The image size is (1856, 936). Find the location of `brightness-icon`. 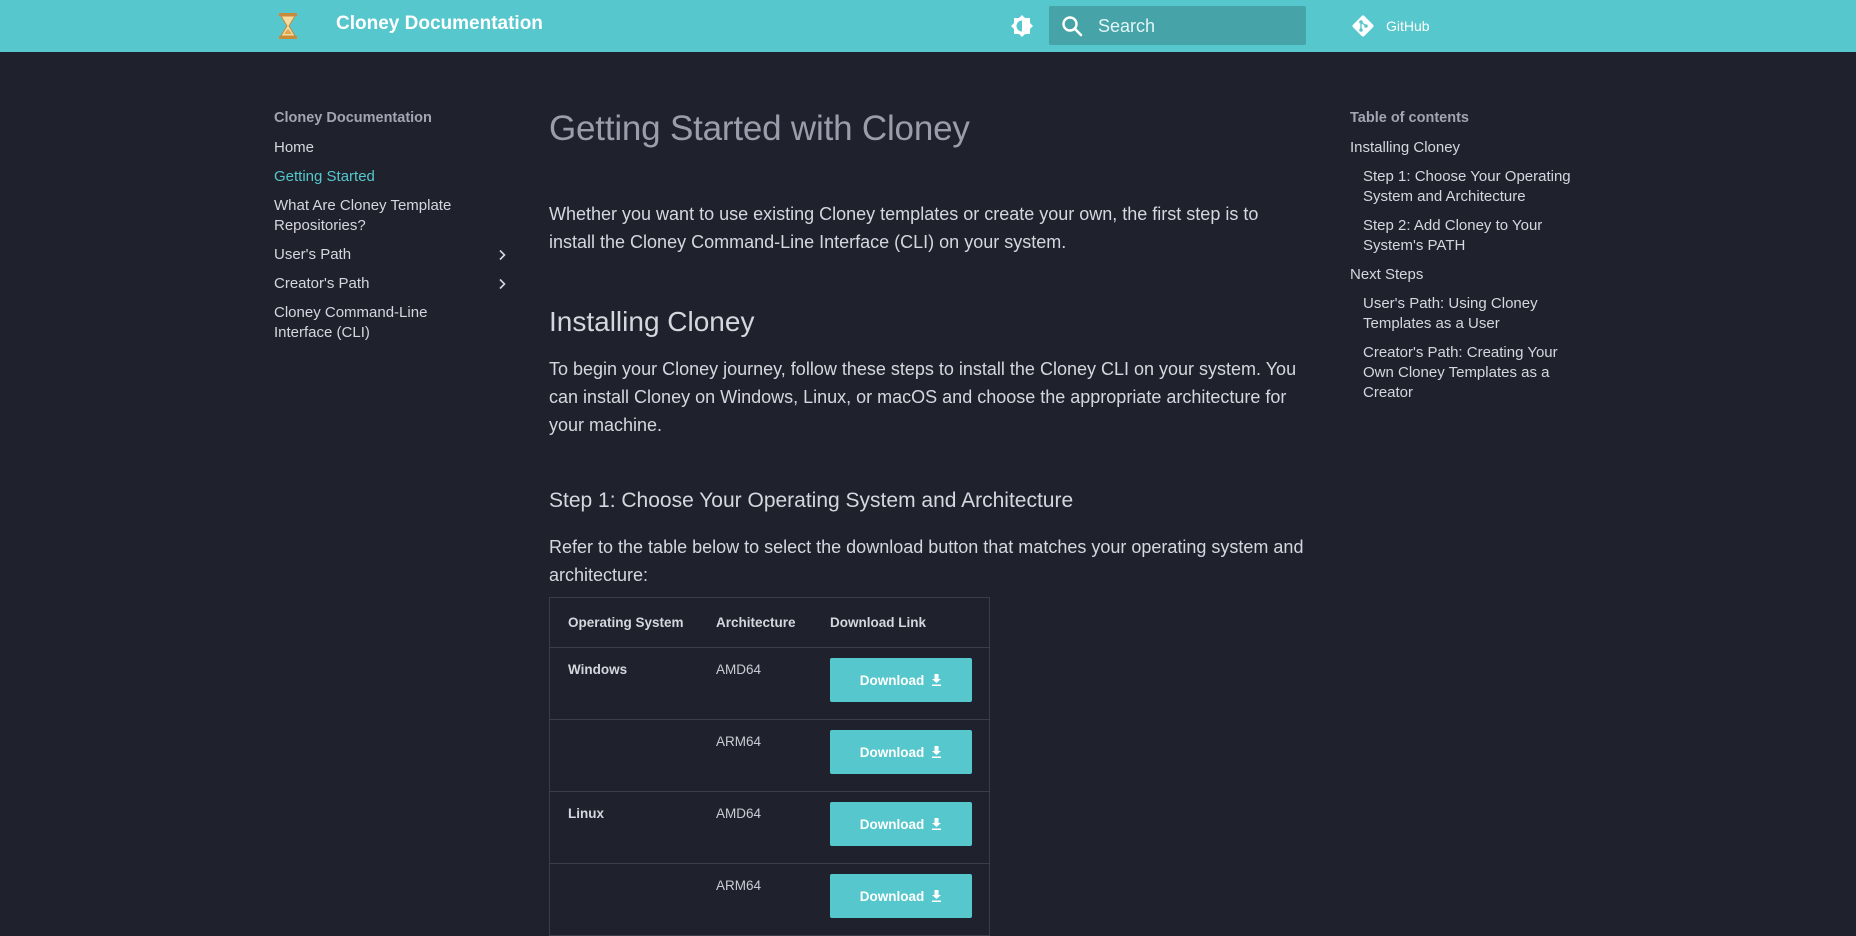

brightness-icon is located at coordinates (1022, 26).